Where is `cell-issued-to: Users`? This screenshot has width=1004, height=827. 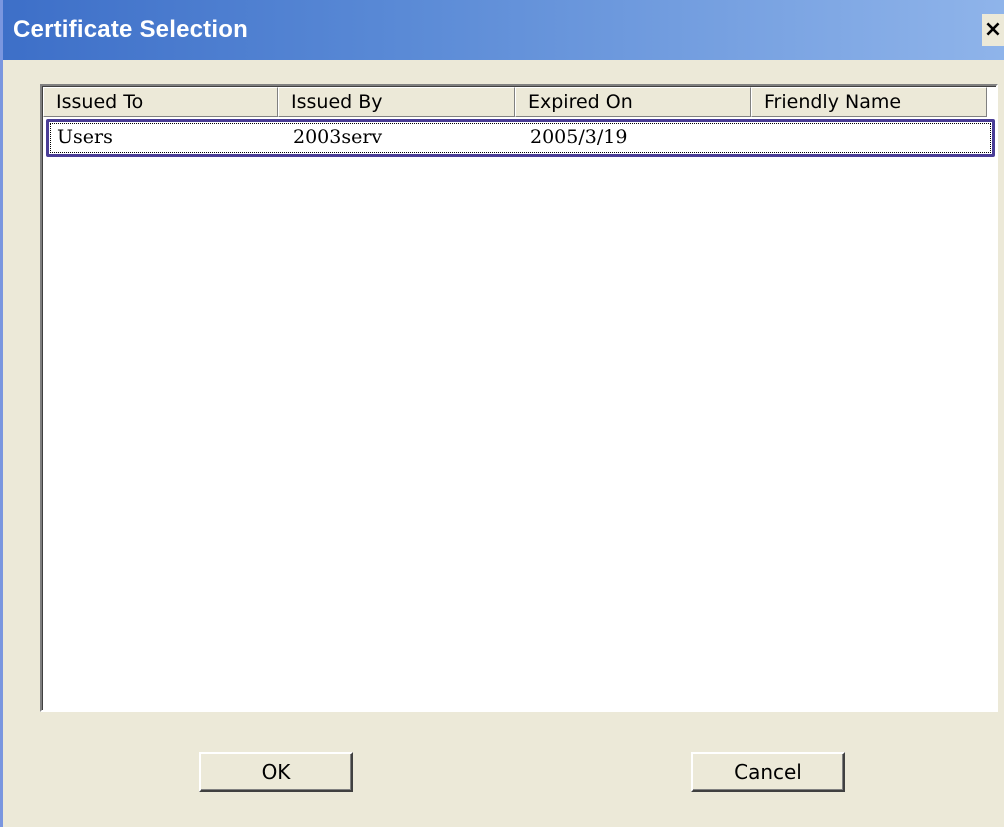 cell-issued-to: Users is located at coordinates (85, 137).